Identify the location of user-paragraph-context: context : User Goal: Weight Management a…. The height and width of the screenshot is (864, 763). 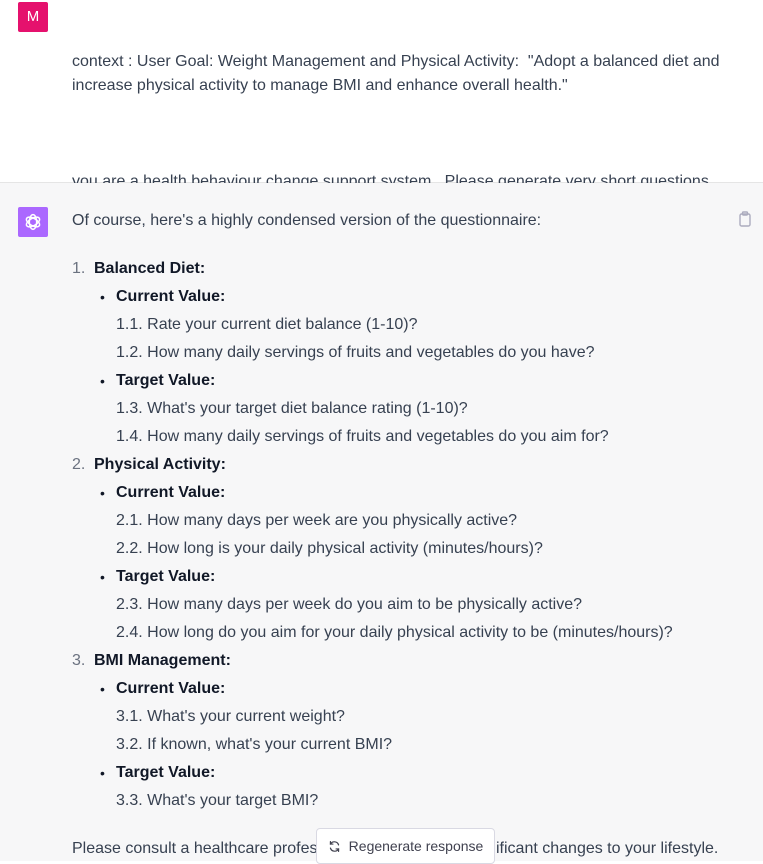
(398, 73).